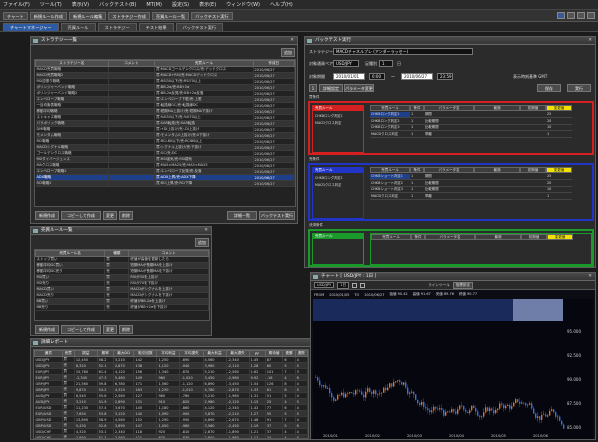  I want to click on strategy-action-button: 新規作成, so click(47, 215).